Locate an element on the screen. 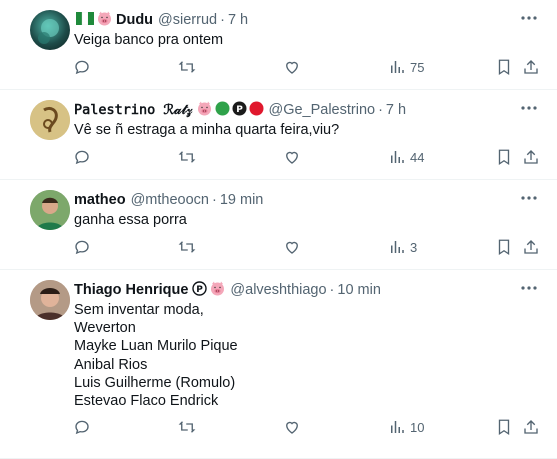 Image resolution: width=557 pixels, height=459 pixels. svg-text: P is located at coordinates (240, 110).